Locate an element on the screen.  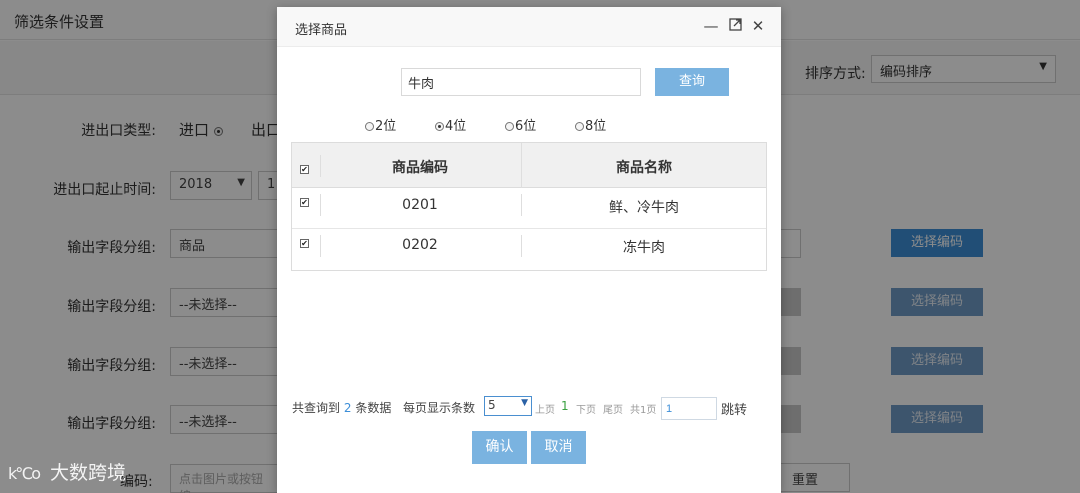
current-page: 1 is located at coordinates (565, 406).